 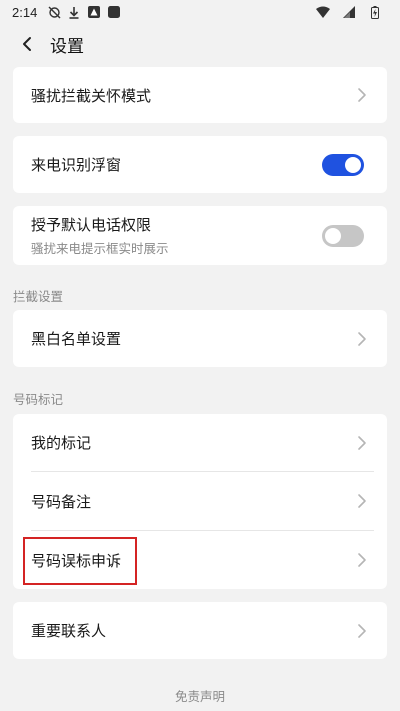 I want to click on default-phone-row: 授予默认电话权限 骚扰来电提示框实时展示, so click(x=200, y=235).